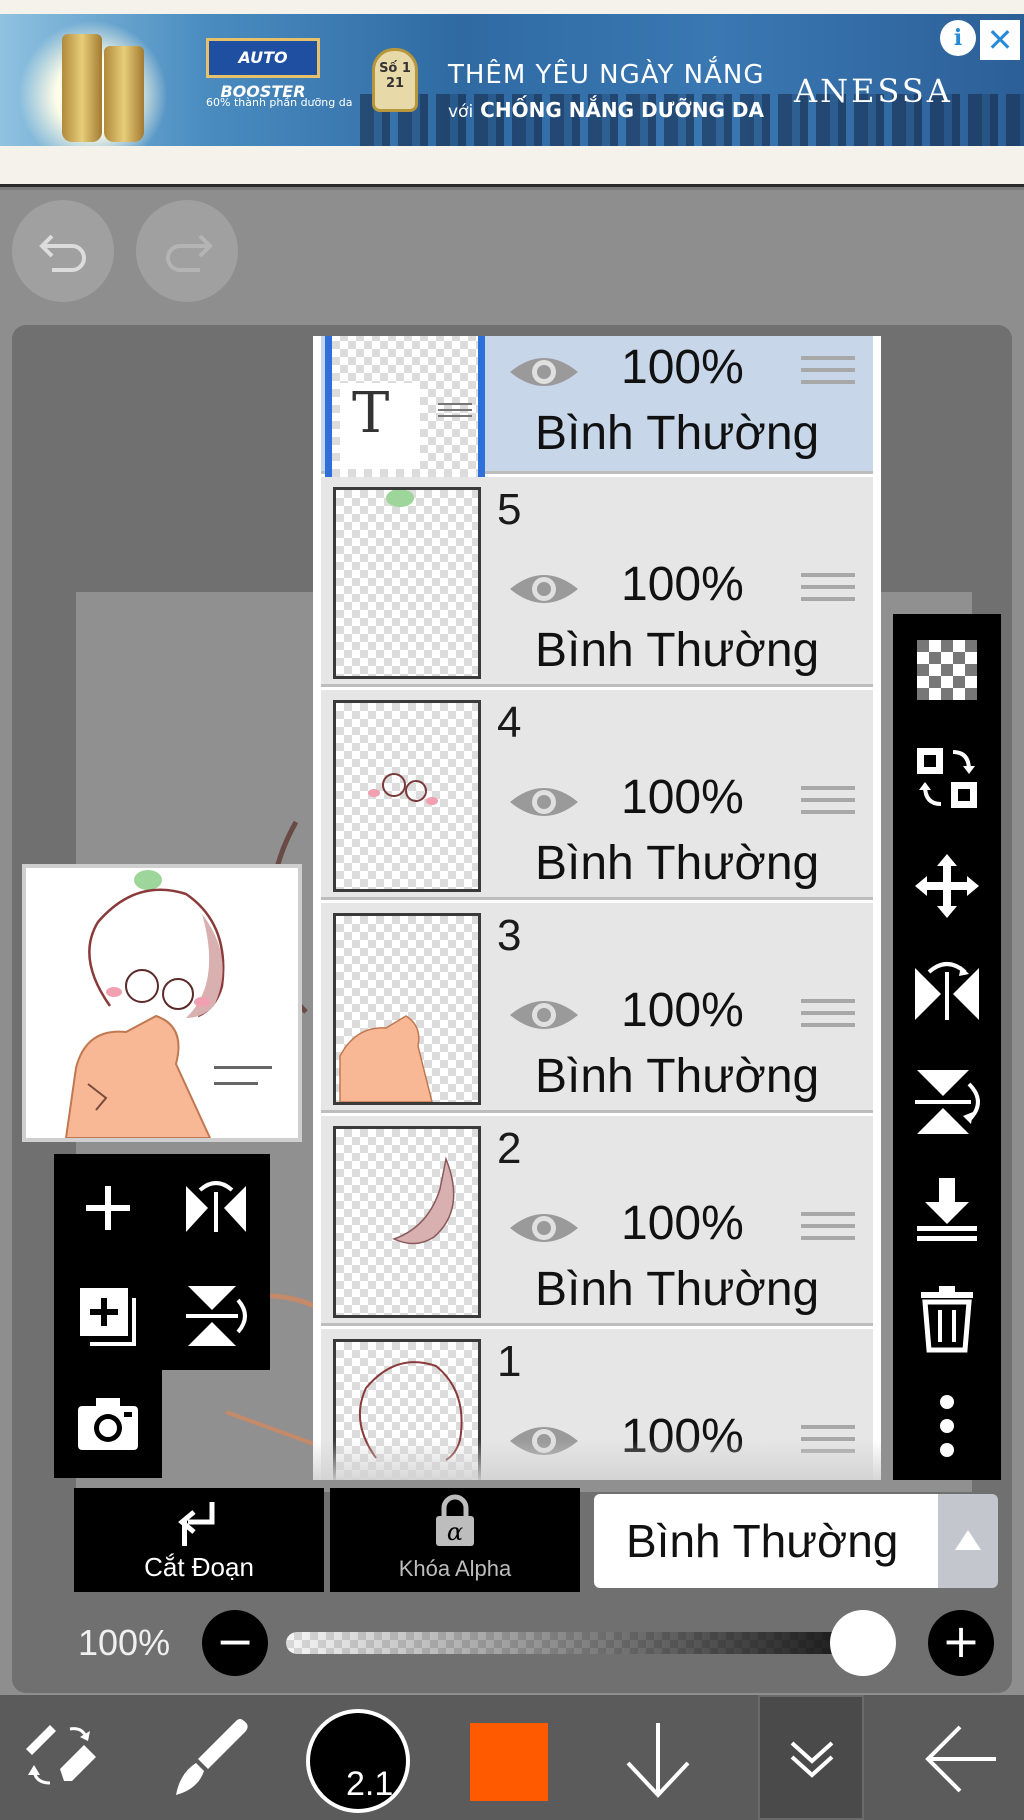  I want to click on lock-icon: α, so click(455, 1520).